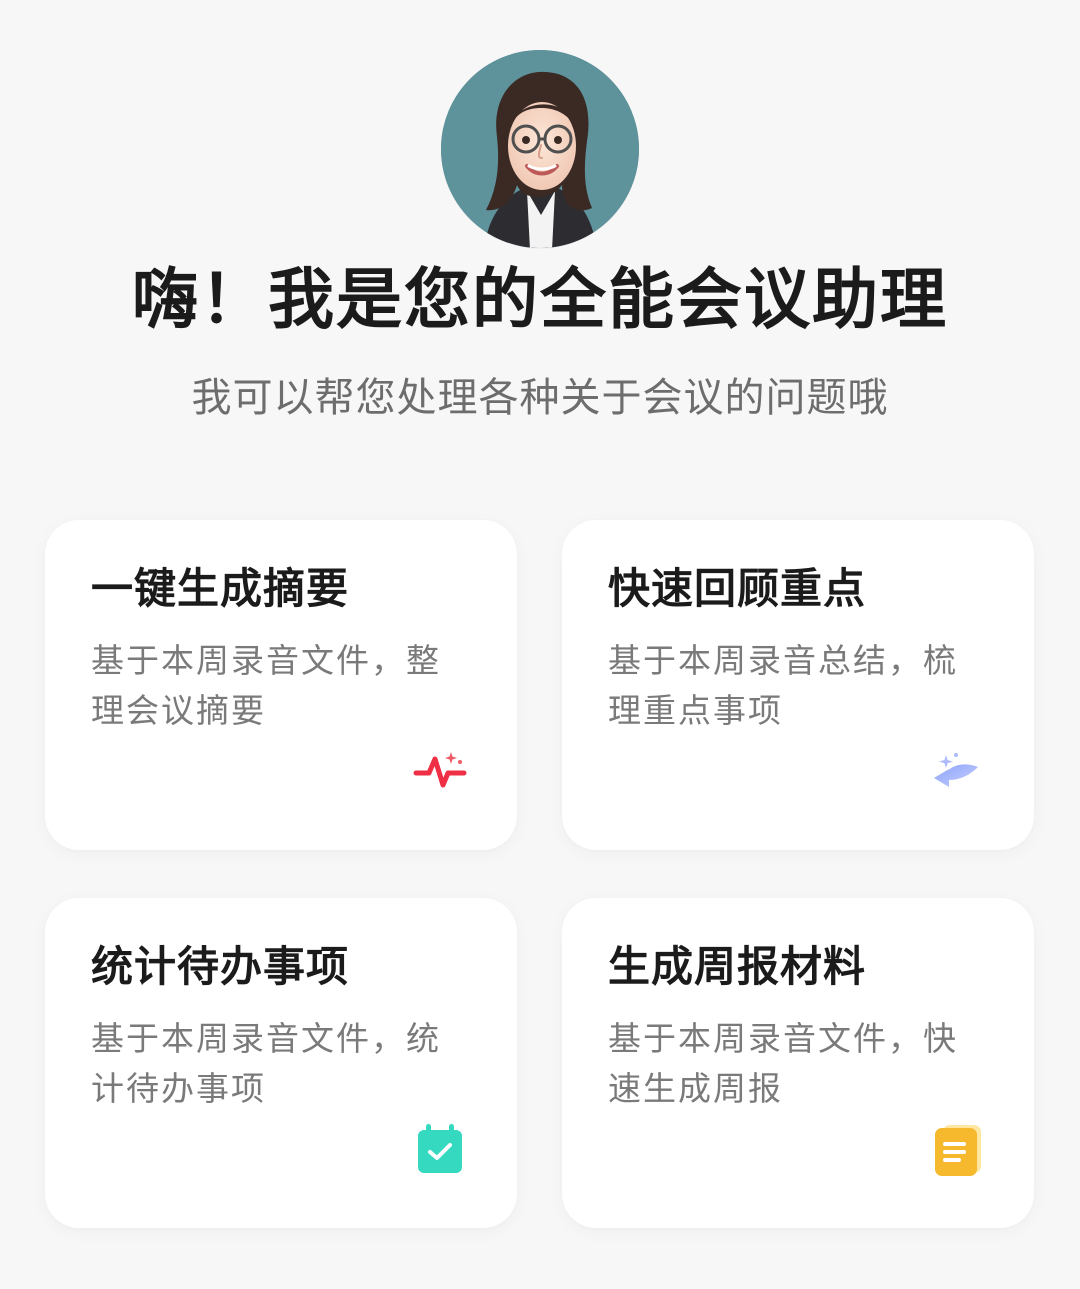 The image size is (1080, 1289). Describe the element at coordinates (540, 299) in the screenshot. I see `assistant-greeting: 嗨！我是您的全能会议助理` at that location.